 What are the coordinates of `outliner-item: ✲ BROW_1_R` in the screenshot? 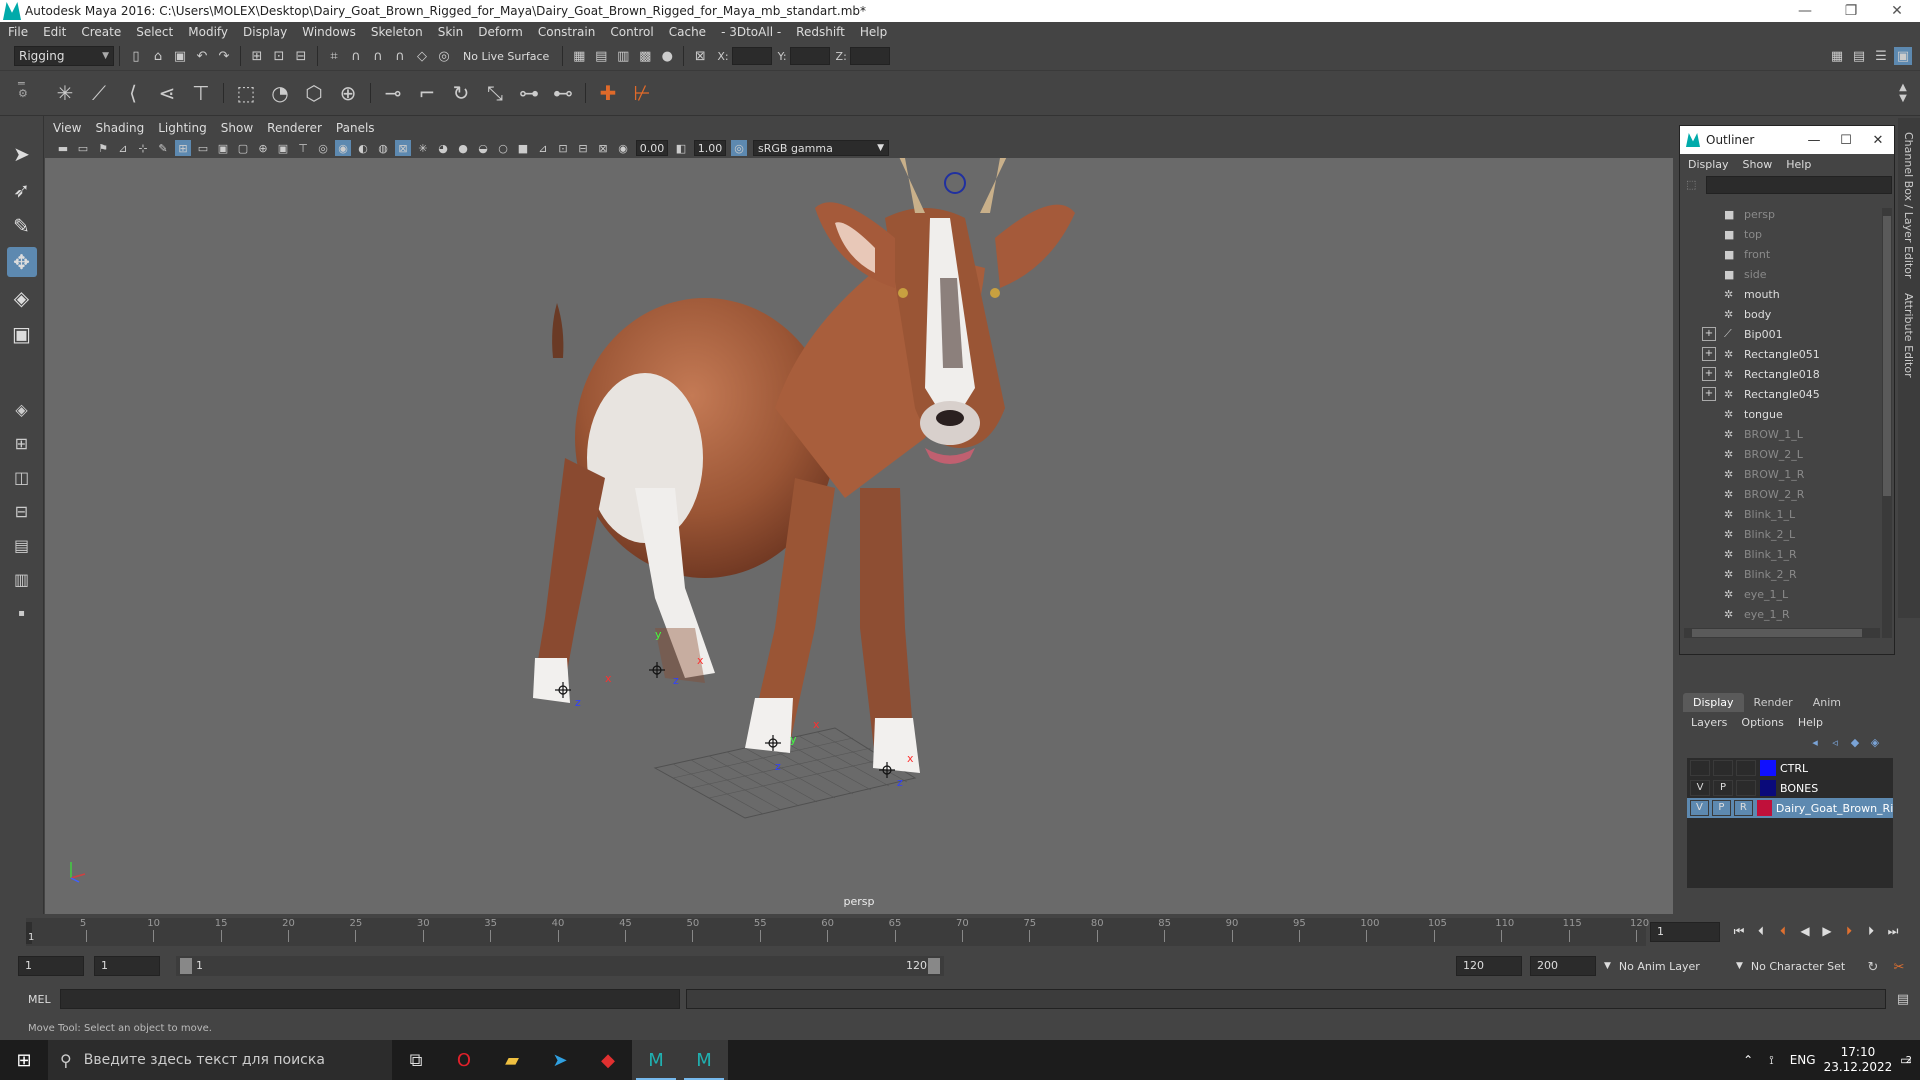 It's located at (1780, 474).